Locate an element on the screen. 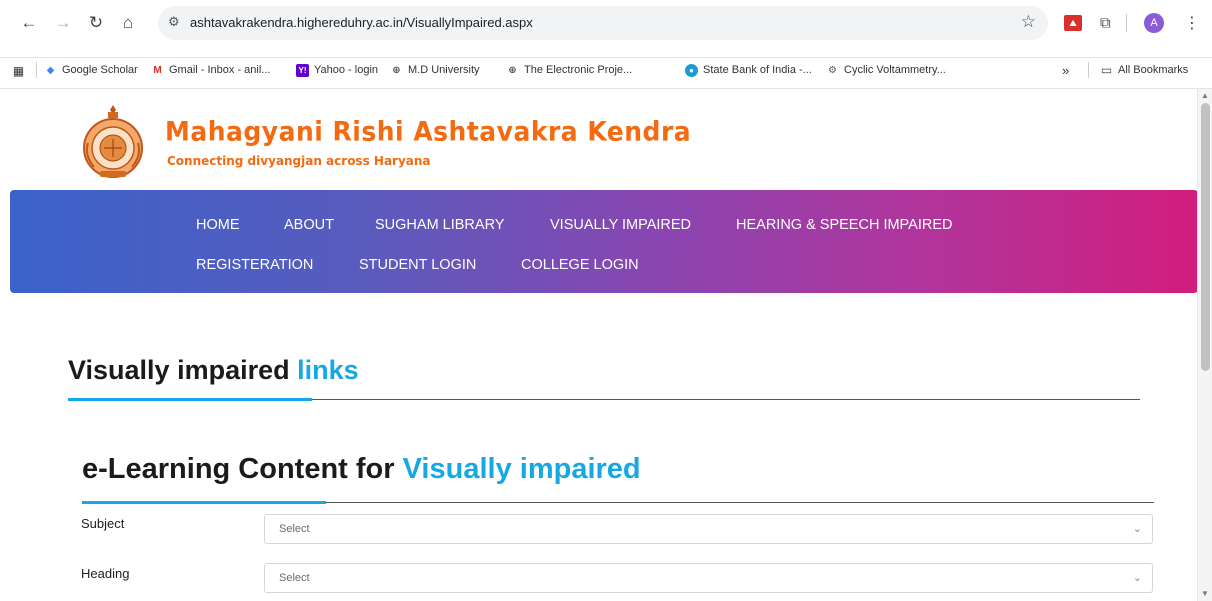 This screenshot has width=1212, height=601. page-scrollbar: ▲ ▼ is located at coordinates (1204, 345).